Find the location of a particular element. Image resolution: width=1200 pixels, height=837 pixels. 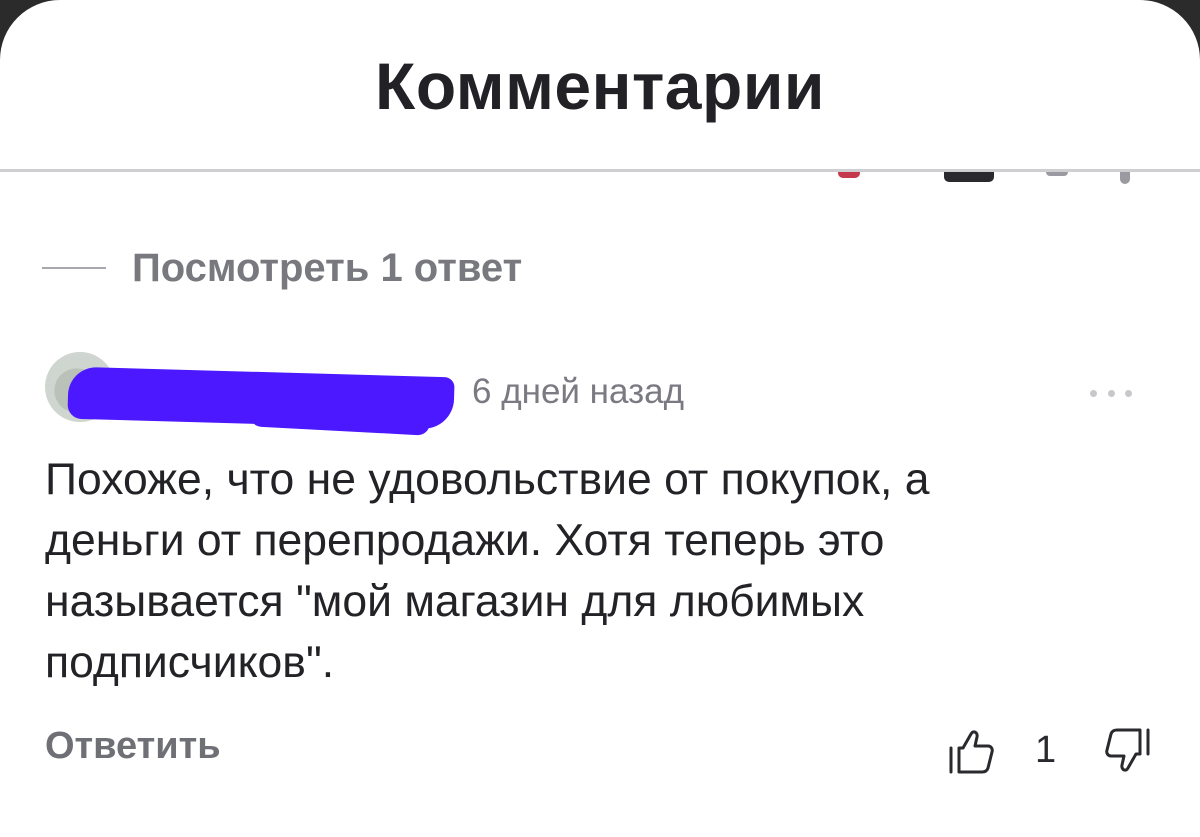

thumbs-up-icon is located at coordinates (970, 751).